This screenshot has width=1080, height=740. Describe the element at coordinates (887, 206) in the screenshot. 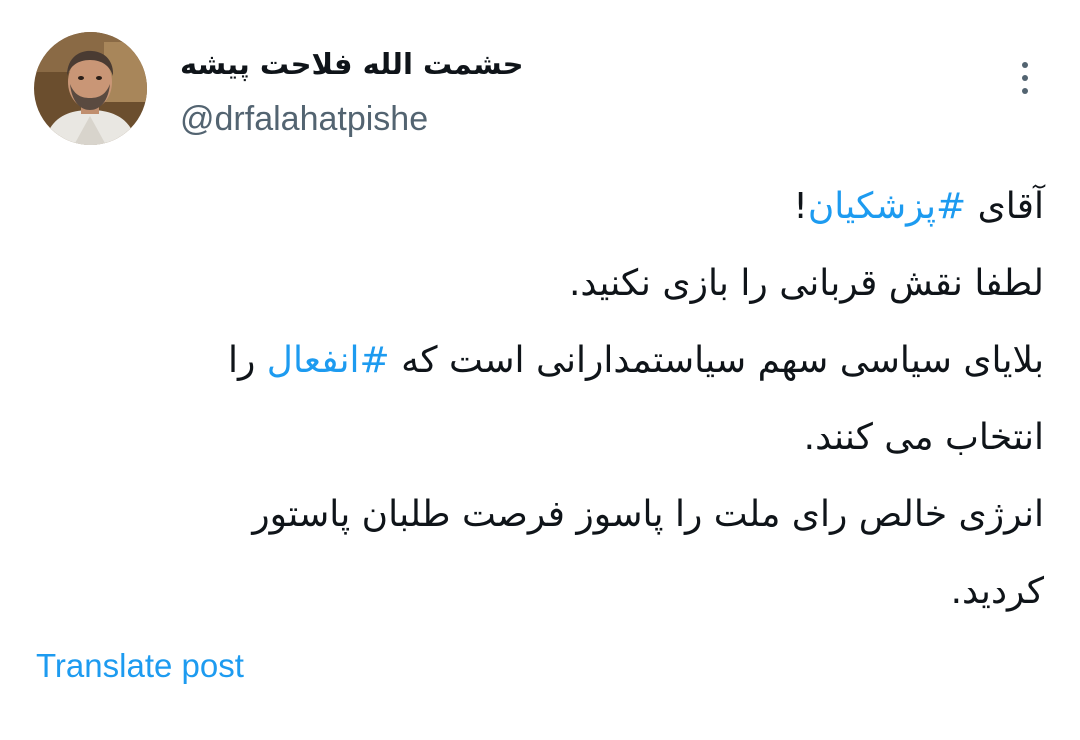

I see `hashtag-link: #پزشکیان` at that location.